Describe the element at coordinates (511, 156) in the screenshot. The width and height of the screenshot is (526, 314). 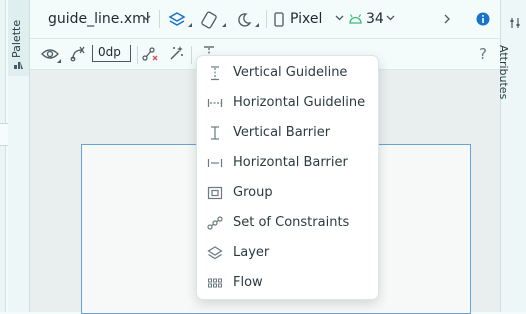
I see `attributes-tab: Attributes` at that location.